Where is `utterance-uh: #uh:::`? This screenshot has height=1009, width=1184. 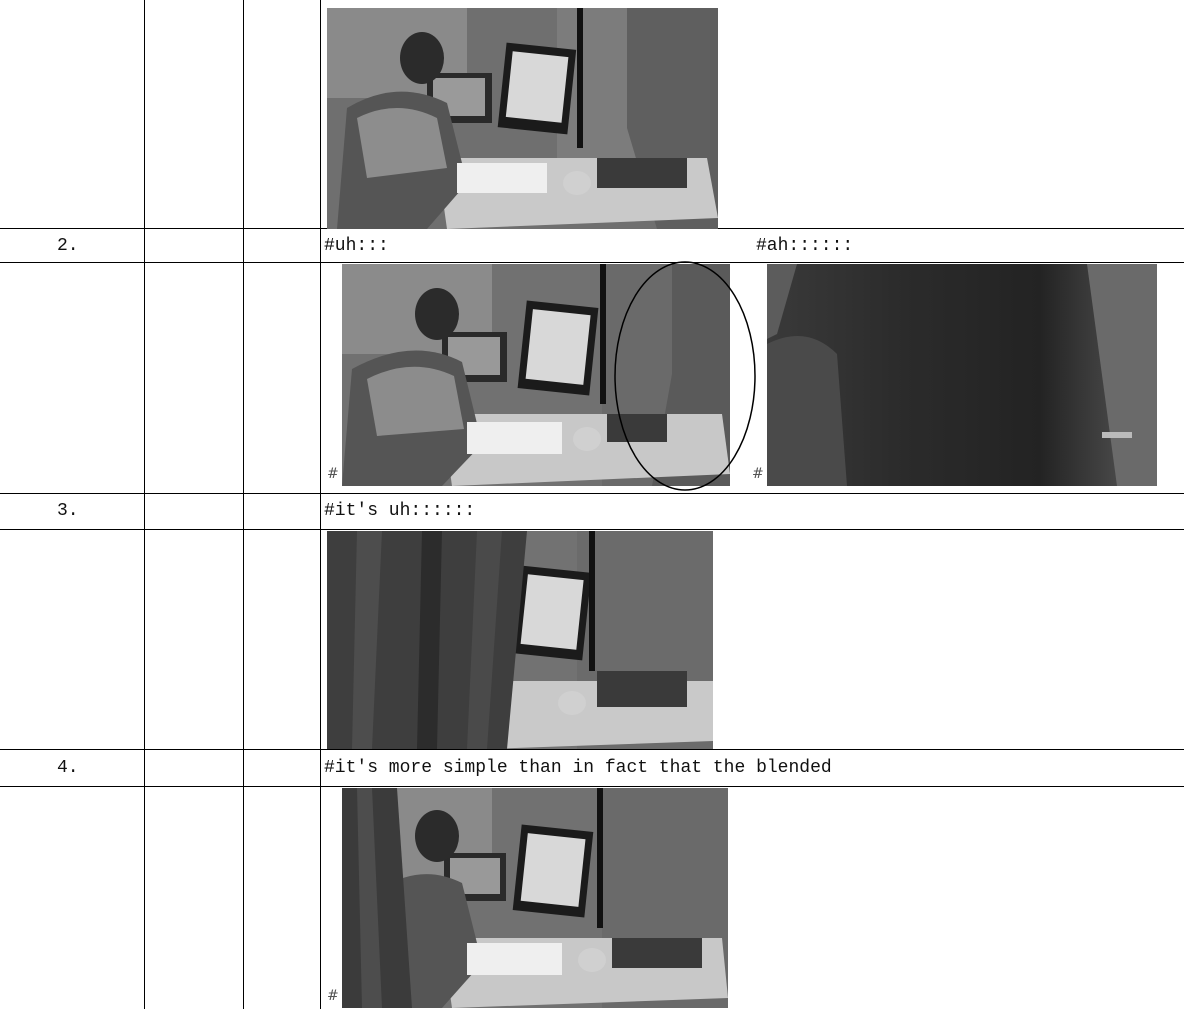 utterance-uh: #uh::: is located at coordinates (356, 246).